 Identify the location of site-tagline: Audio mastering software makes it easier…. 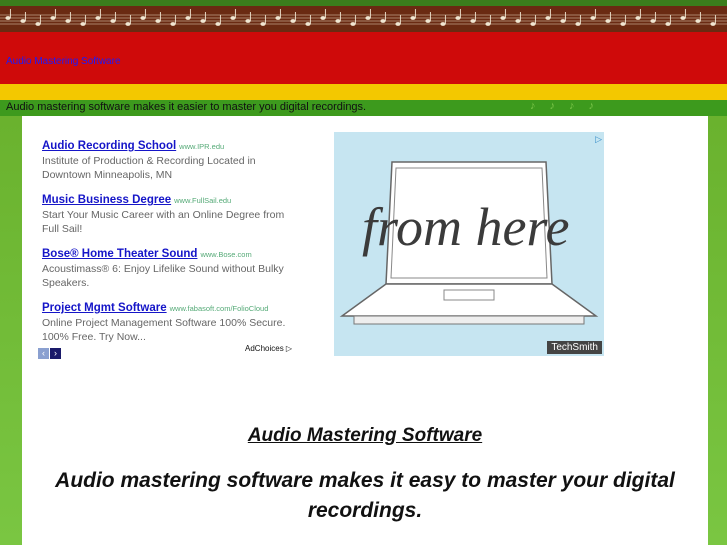
(186, 107).